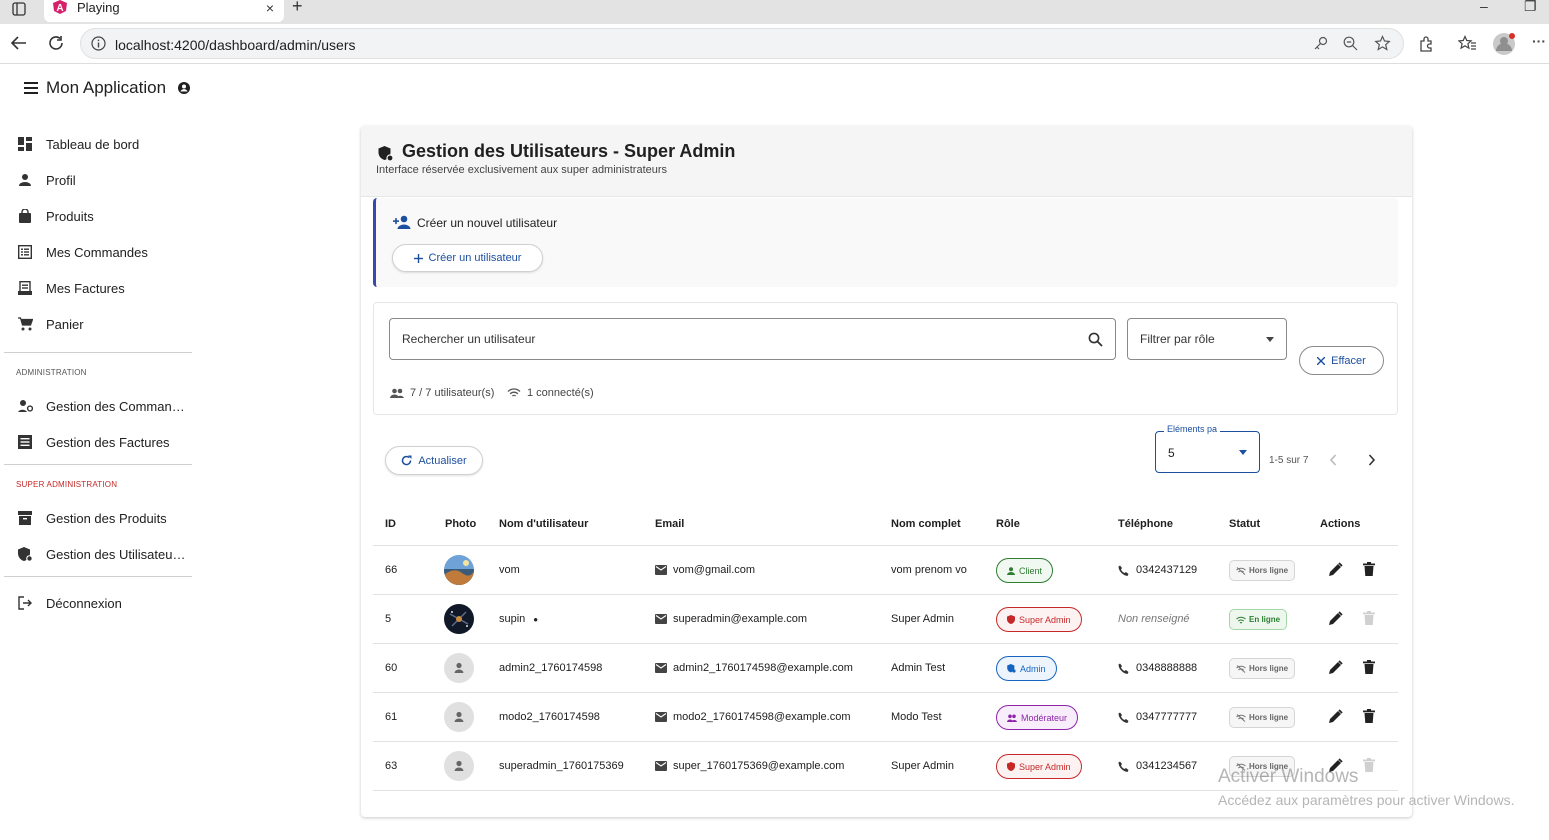  Describe the element at coordinates (386, 154) in the screenshot. I see `admin-shield-icon` at that location.